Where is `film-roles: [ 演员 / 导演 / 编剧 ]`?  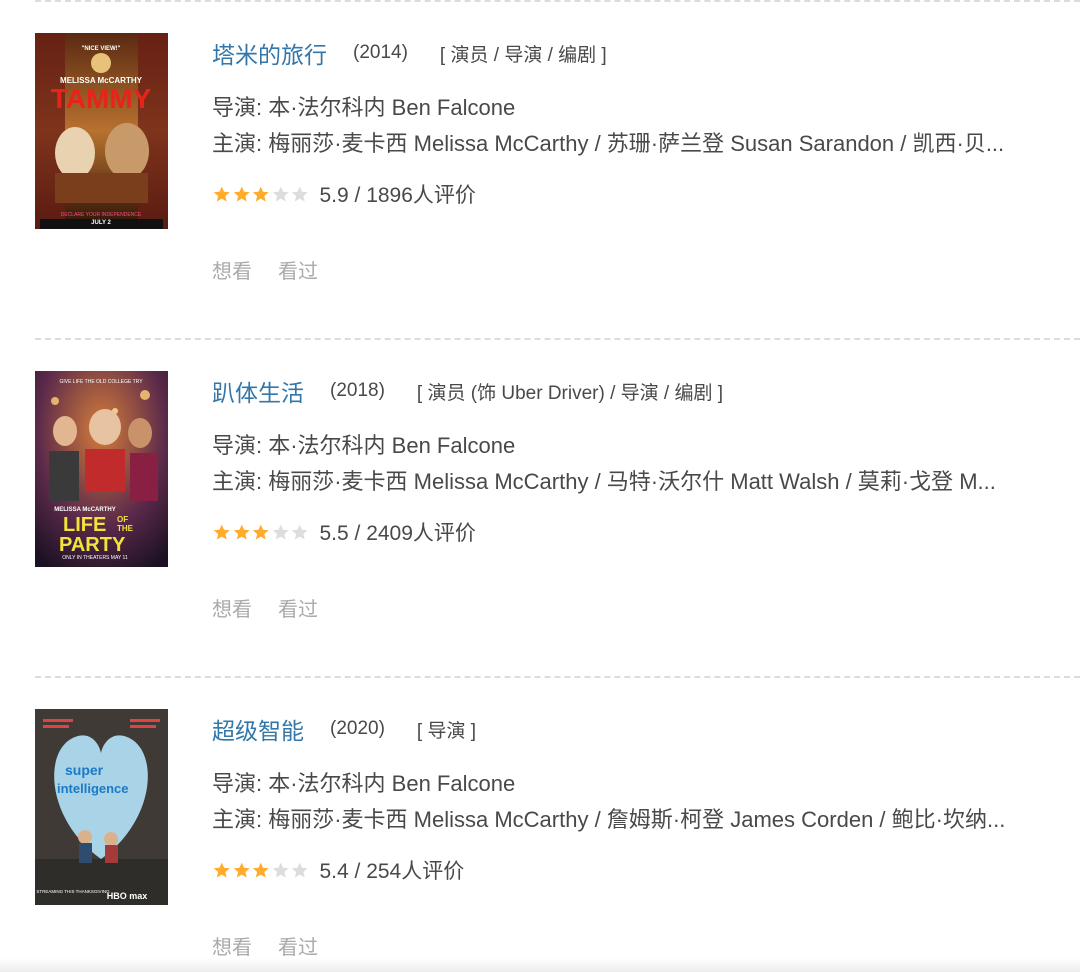 film-roles: [ 演员 / 导演 / 编剧 ] is located at coordinates (523, 55).